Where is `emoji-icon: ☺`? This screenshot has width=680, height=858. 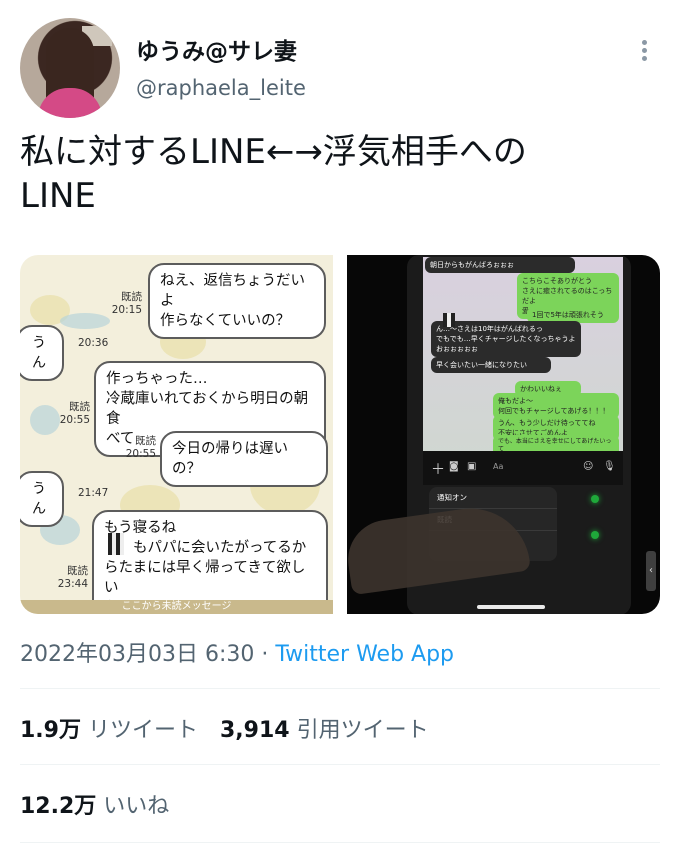
emoji-icon: ☺ is located at coordinates (588, 466).